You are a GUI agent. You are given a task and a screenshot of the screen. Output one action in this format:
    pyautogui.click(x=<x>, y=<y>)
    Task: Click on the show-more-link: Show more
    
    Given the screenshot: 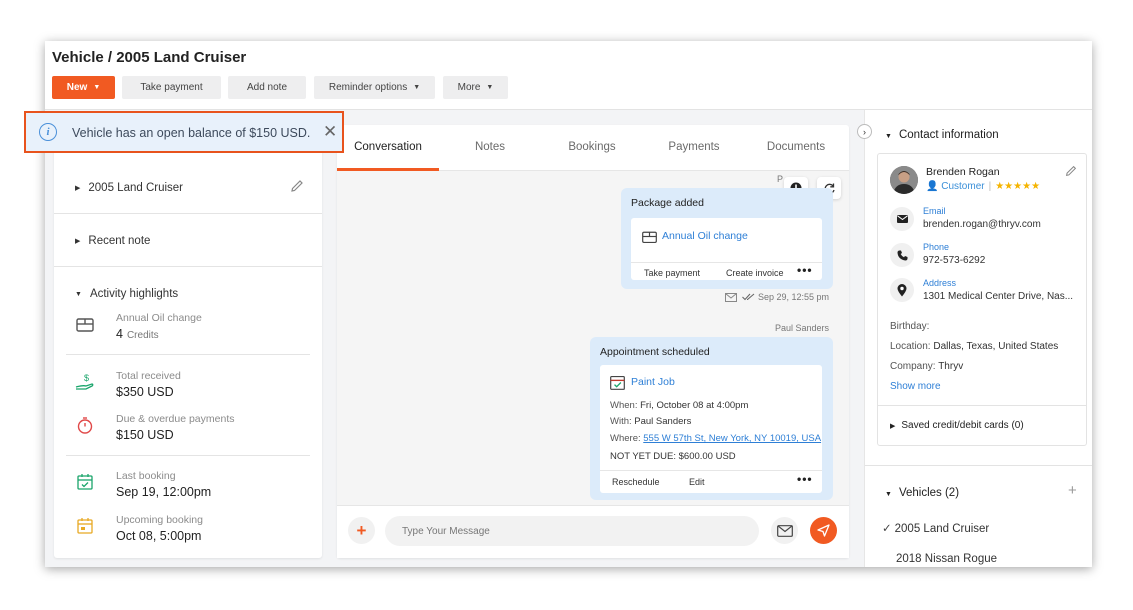 What is the action you would take?
    pyautogui.click(x=915, y=386)
    